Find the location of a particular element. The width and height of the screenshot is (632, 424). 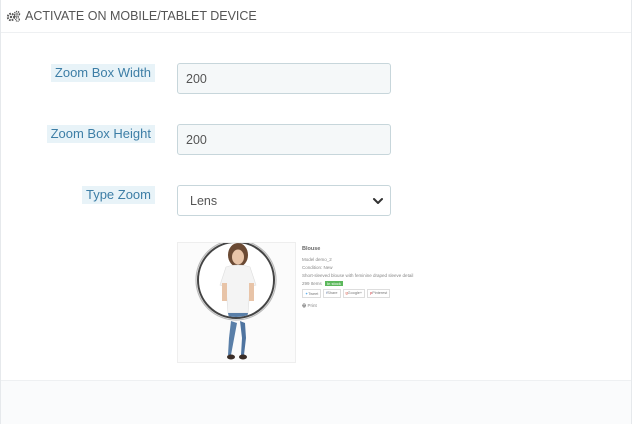

type-zoom-row: Type Zoom Lens is located at coordinates (316, 201).